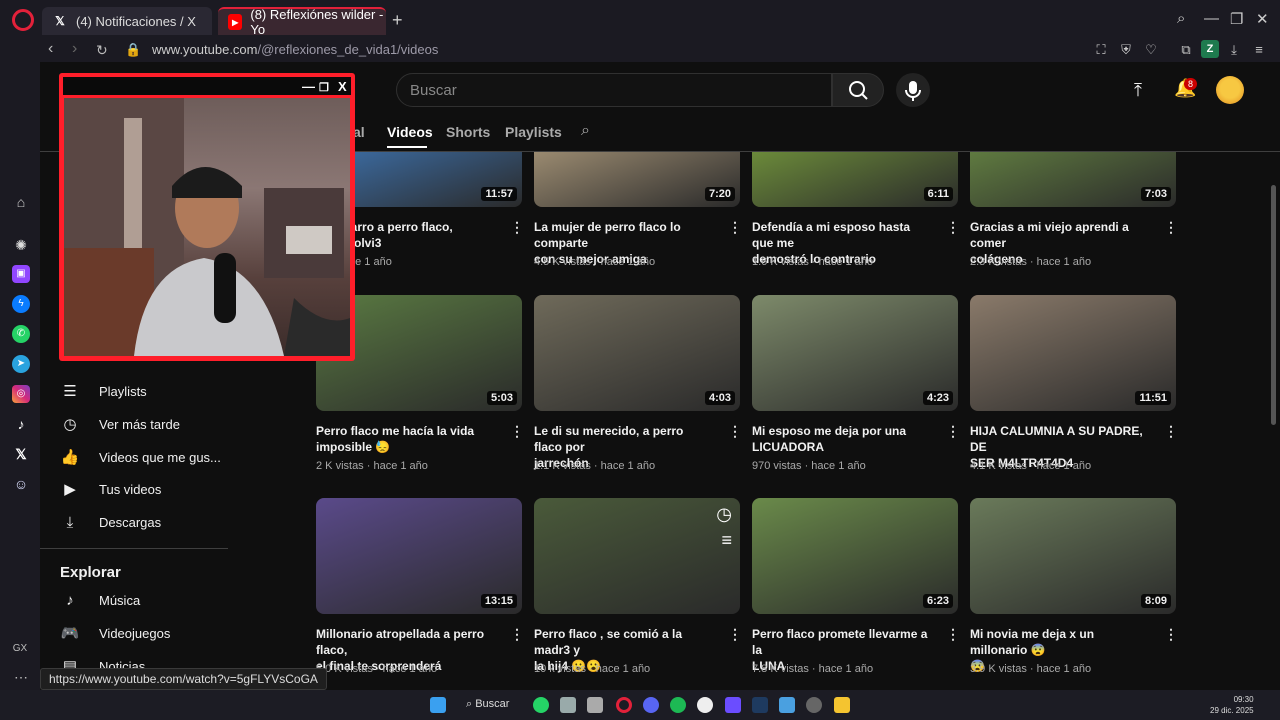 Image resolution: width=1280 pixels, height=720 pixels. Describe the element at coordinates (614, 90) in the screenshot. I see `search-input: Buscar` at that location.